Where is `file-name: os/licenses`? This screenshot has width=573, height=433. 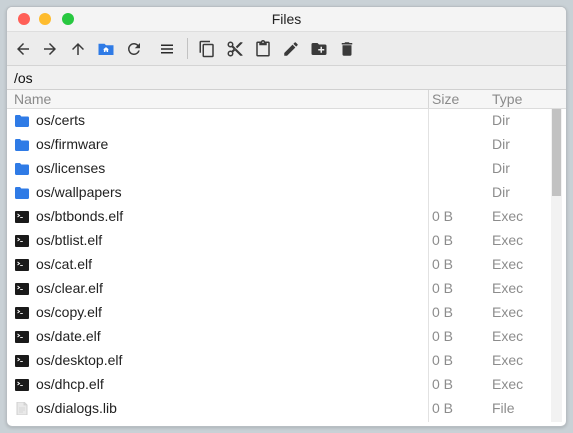
file-name: os/licenses is located at coordinates (71, 168).